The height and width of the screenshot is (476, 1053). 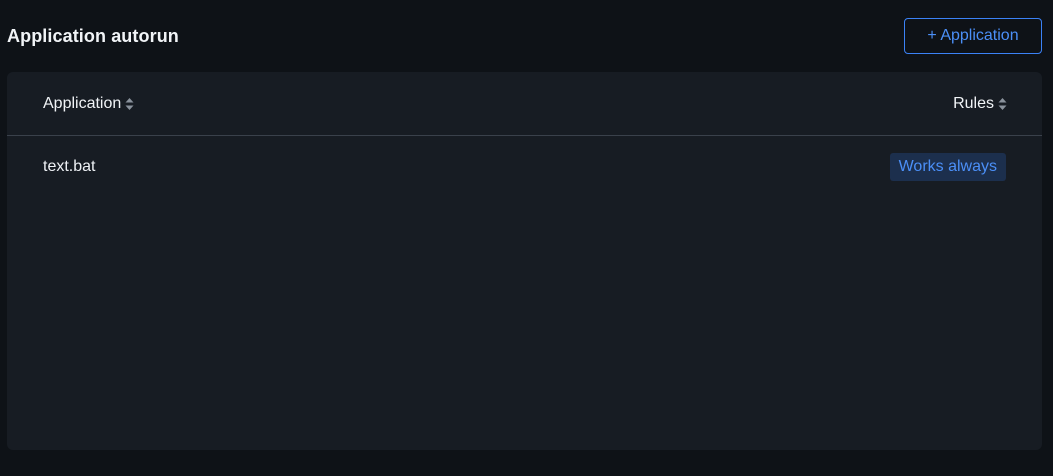 I want to click on column-header-rules: Rules, so click(x=980, y=104).